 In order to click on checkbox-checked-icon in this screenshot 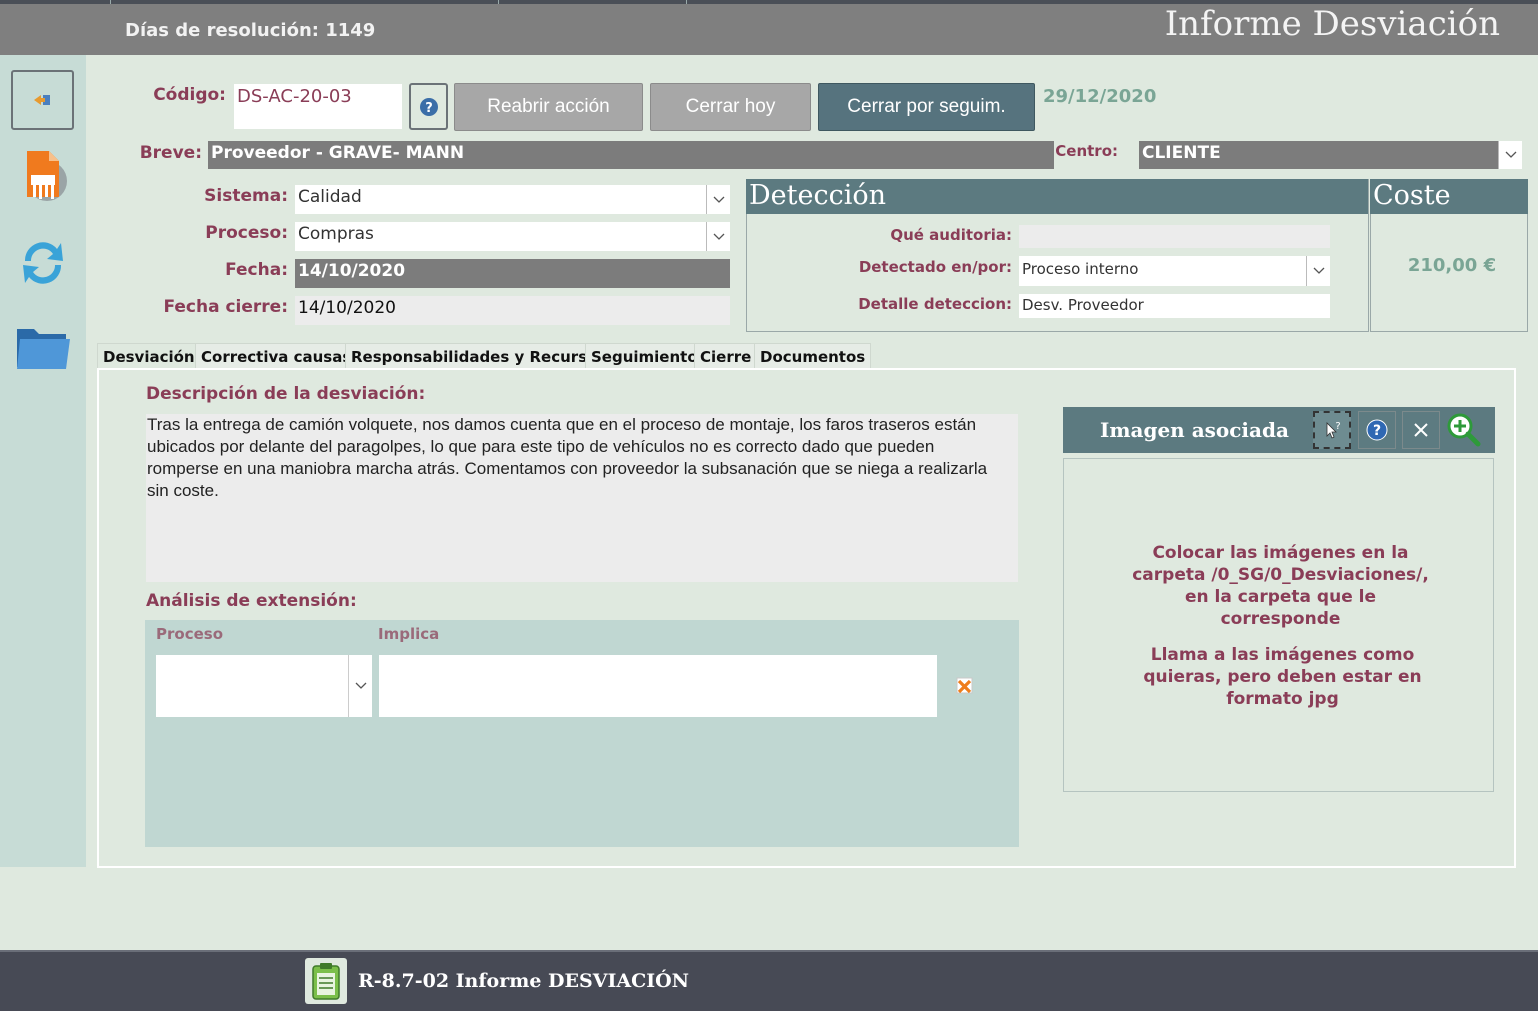, I will do `click(964, 685)`.